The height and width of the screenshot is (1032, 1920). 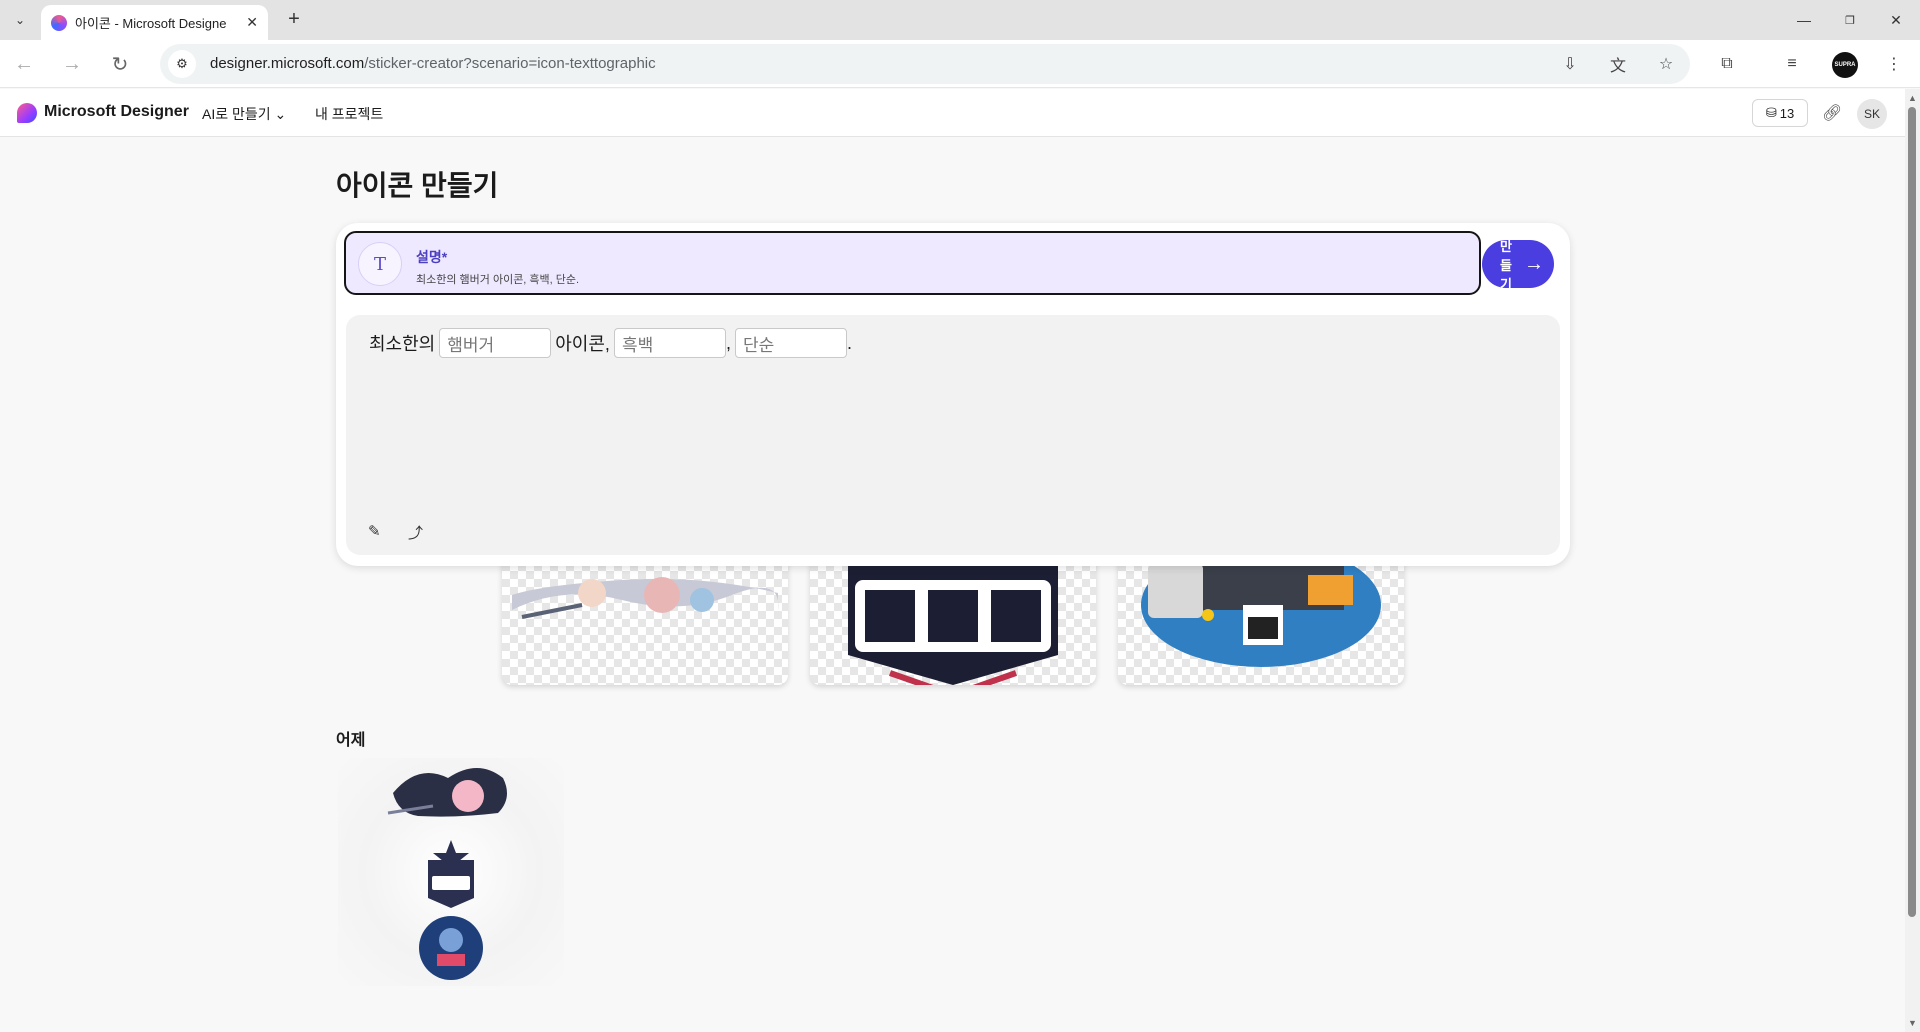 I want to click on designer-logo-icon, so click(x=27, y=113).